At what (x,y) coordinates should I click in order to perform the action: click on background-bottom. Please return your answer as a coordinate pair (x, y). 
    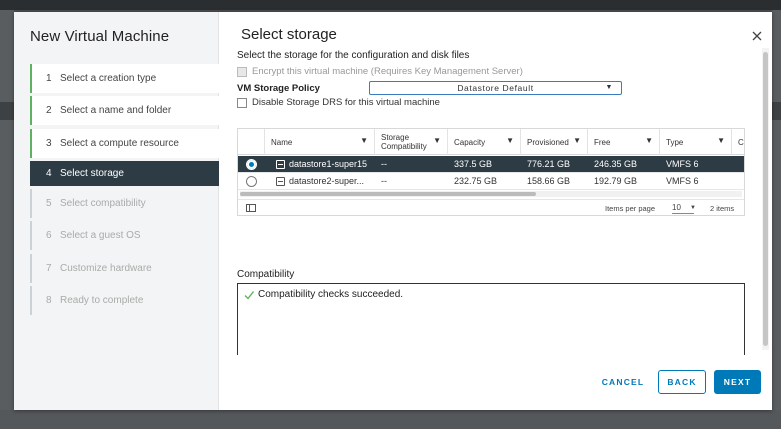
    Looking at the image, I should click on (390, 419).